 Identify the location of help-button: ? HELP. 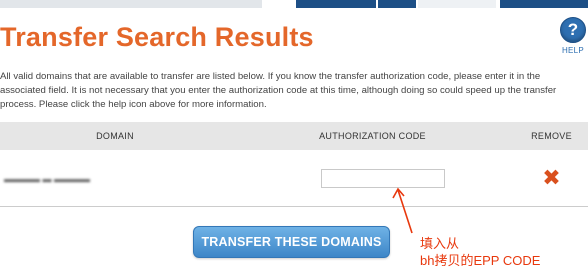
(573, 36).